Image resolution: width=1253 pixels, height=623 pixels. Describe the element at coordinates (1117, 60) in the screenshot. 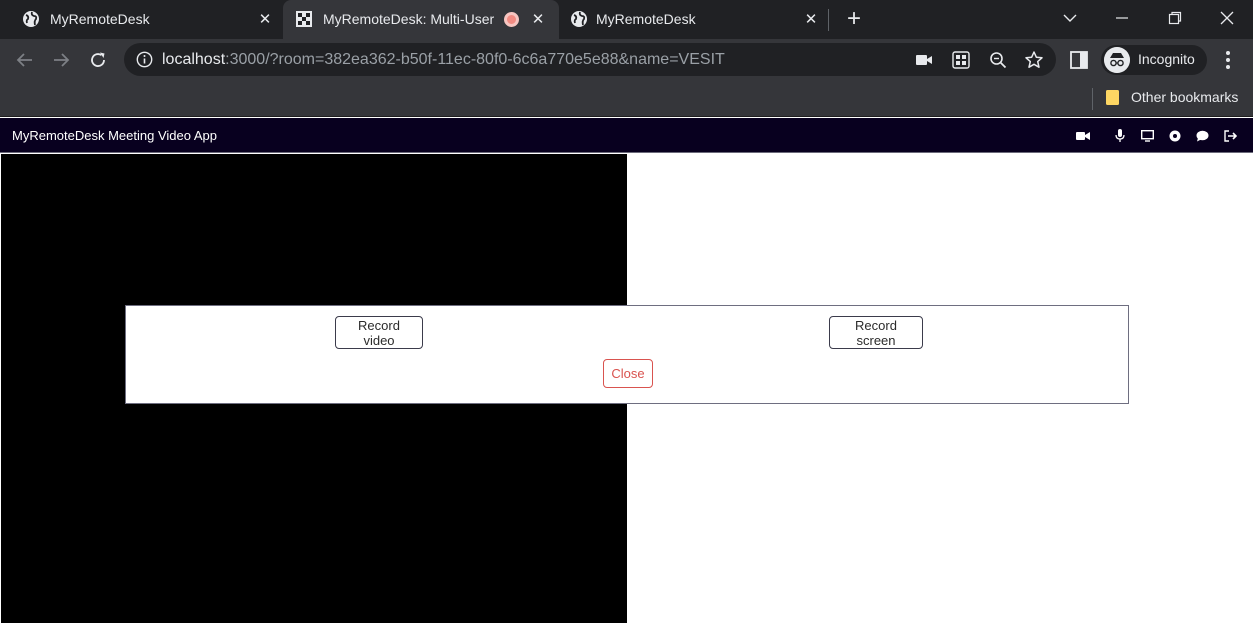

I see `incognito-icon` at that location.